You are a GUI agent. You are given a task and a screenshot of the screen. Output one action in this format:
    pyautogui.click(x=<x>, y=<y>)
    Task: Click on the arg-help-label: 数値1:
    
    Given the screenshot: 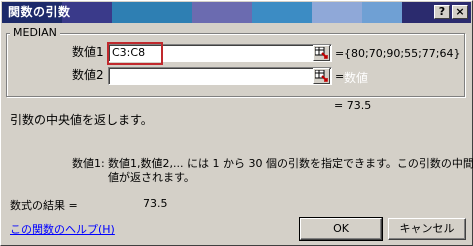 What is the action you would take?
    pyautogui.click(x=88, y=163)
    